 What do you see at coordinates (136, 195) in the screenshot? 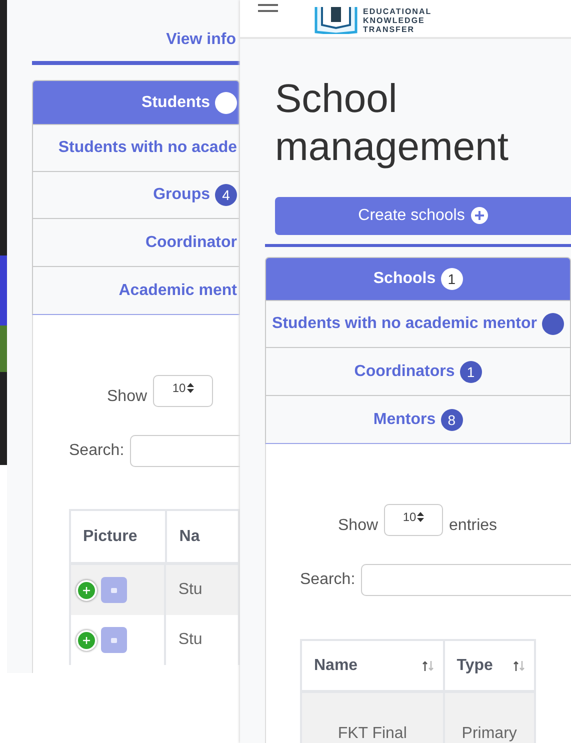
I see `tab: Groups 4` at bounding box center [136, 195].